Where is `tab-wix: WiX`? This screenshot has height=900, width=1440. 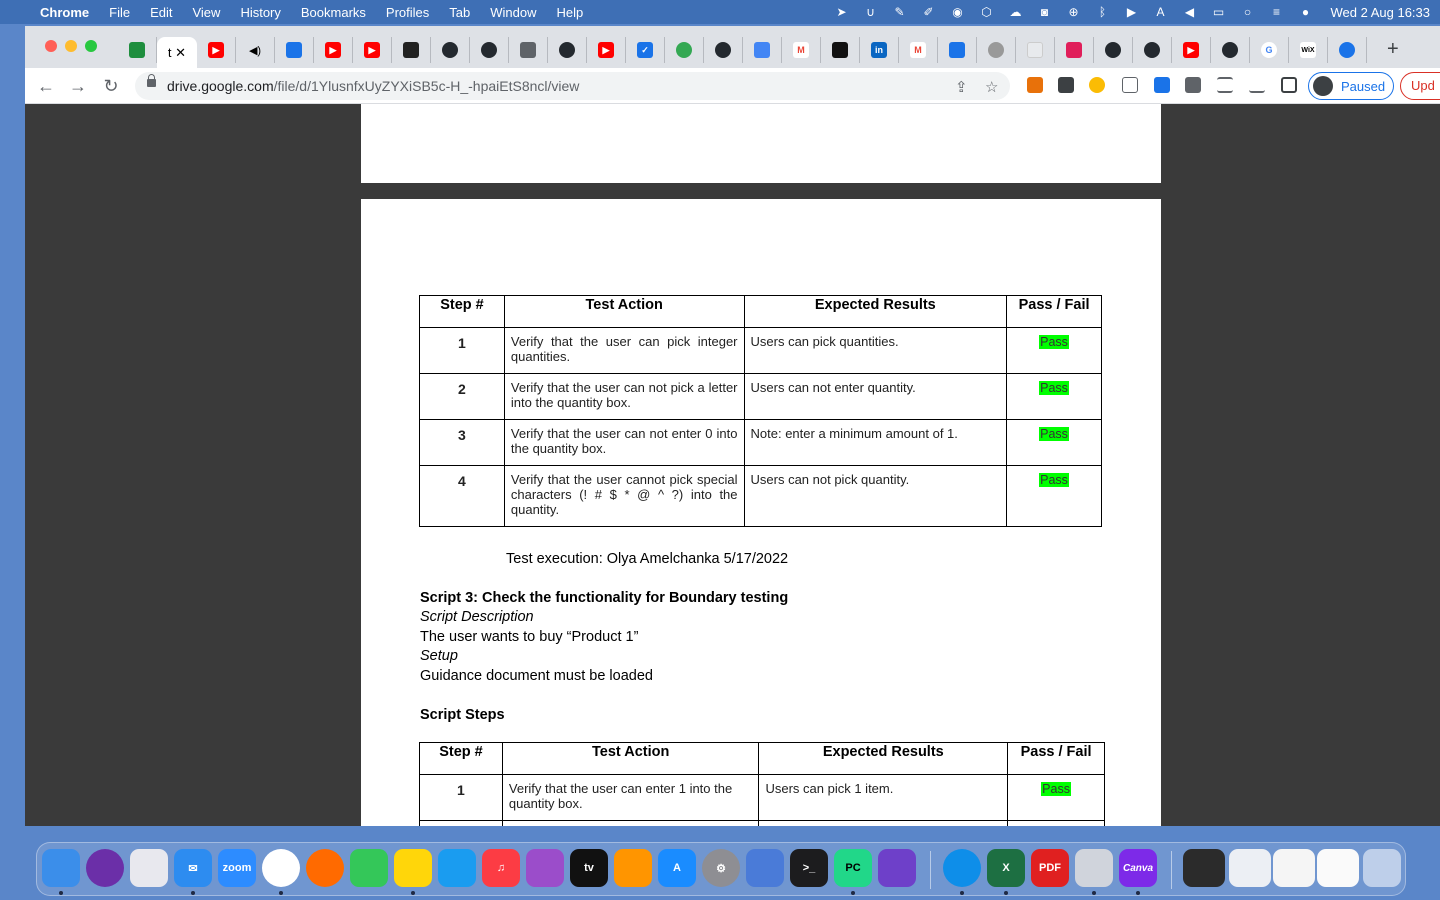
tab-wix: WiX is located at coordinates (1308, 50).